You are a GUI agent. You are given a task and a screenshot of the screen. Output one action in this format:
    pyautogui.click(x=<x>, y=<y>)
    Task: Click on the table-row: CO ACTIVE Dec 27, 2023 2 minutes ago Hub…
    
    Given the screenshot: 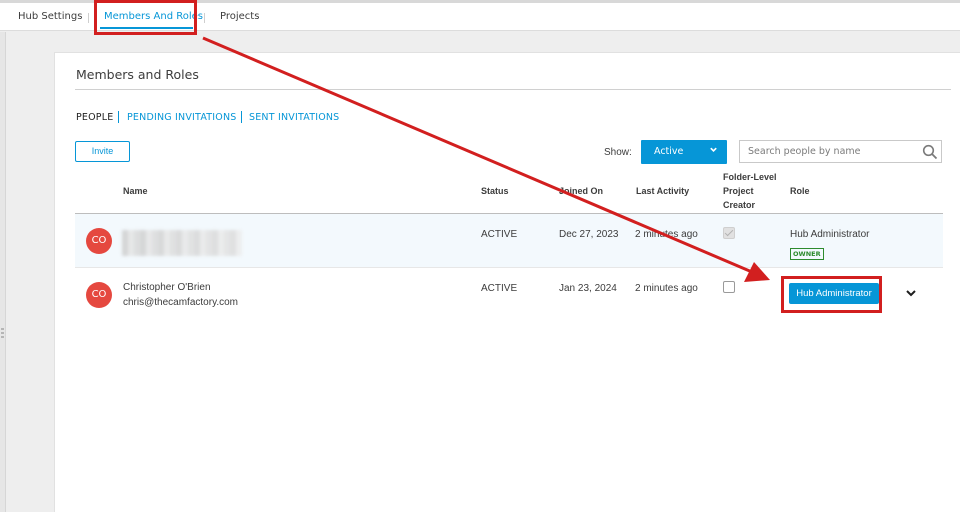 What is the action you would take?
    pyautogui.click(x=509, y=241)
    